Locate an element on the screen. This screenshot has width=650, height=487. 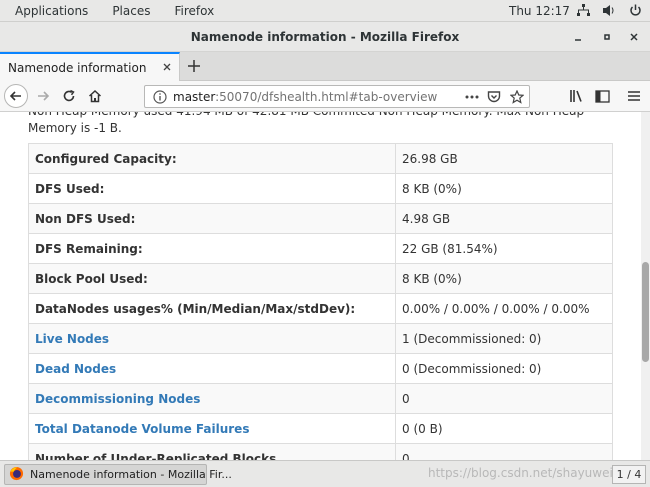
forward-icon is located at coordinates (43, 96).